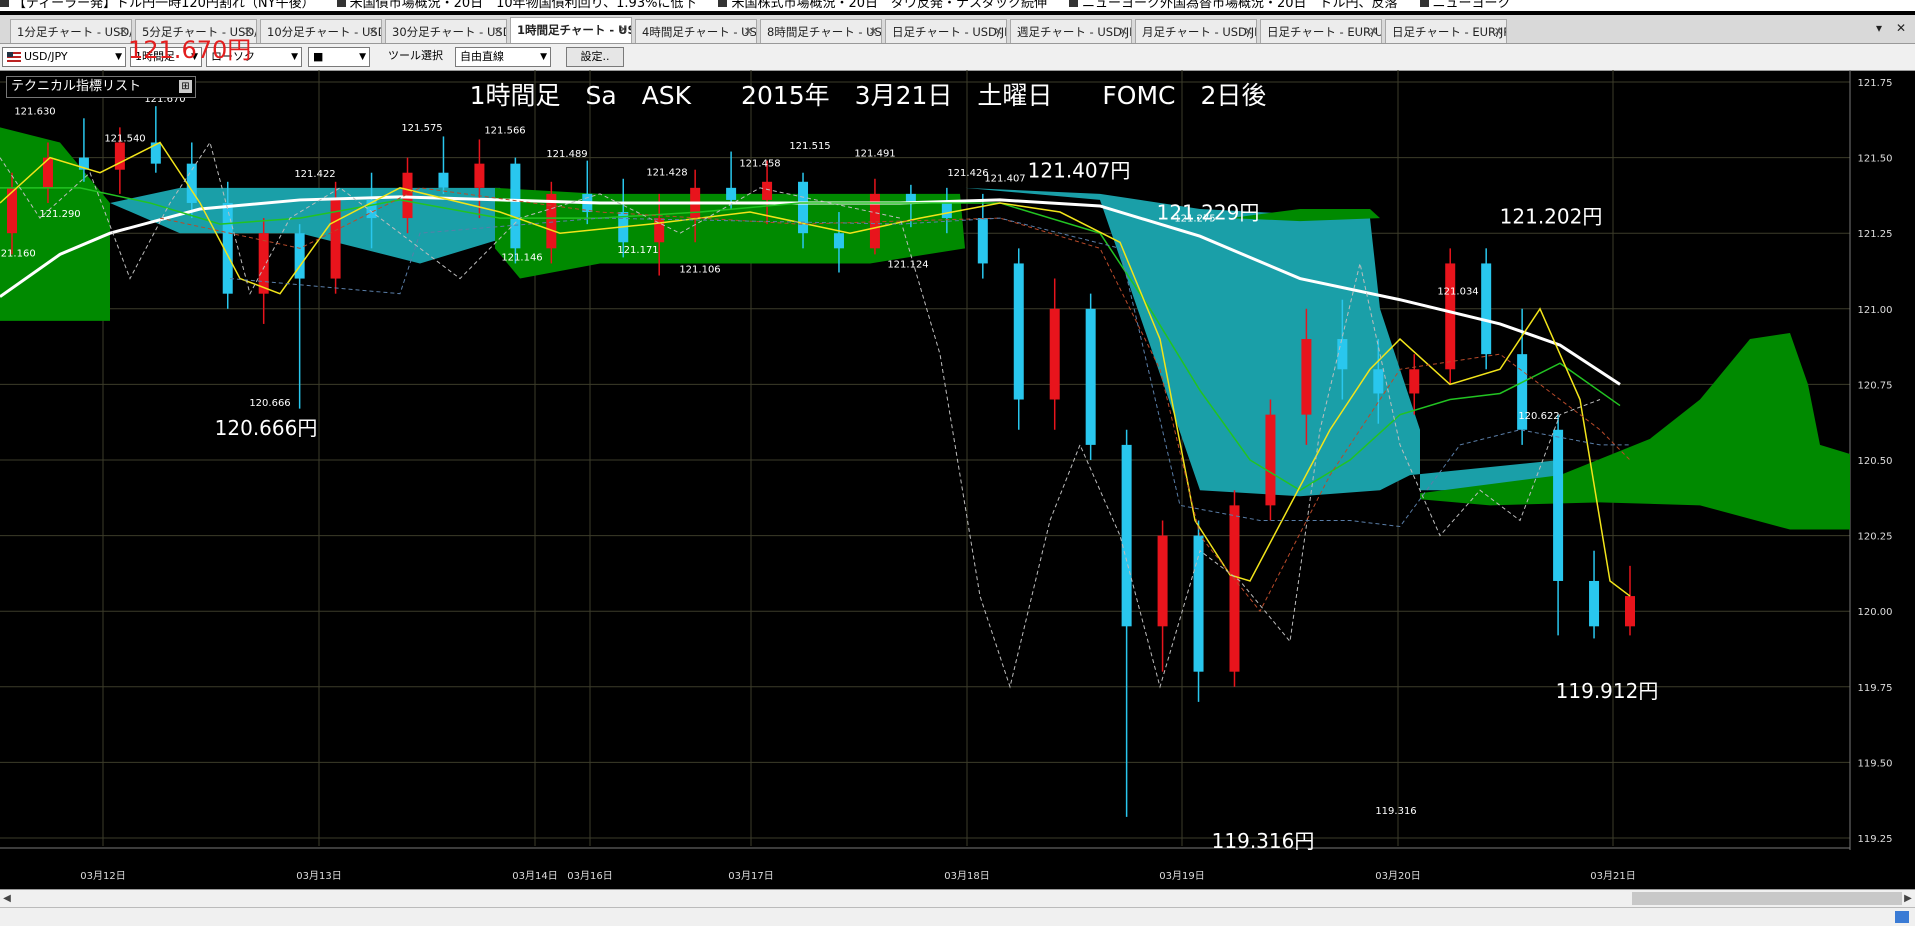 The image size is (1915, 926). I want to click on news-item: ニューヨーク外国為替市場概況・20日 ドル円、反落, so click(1233, 5).